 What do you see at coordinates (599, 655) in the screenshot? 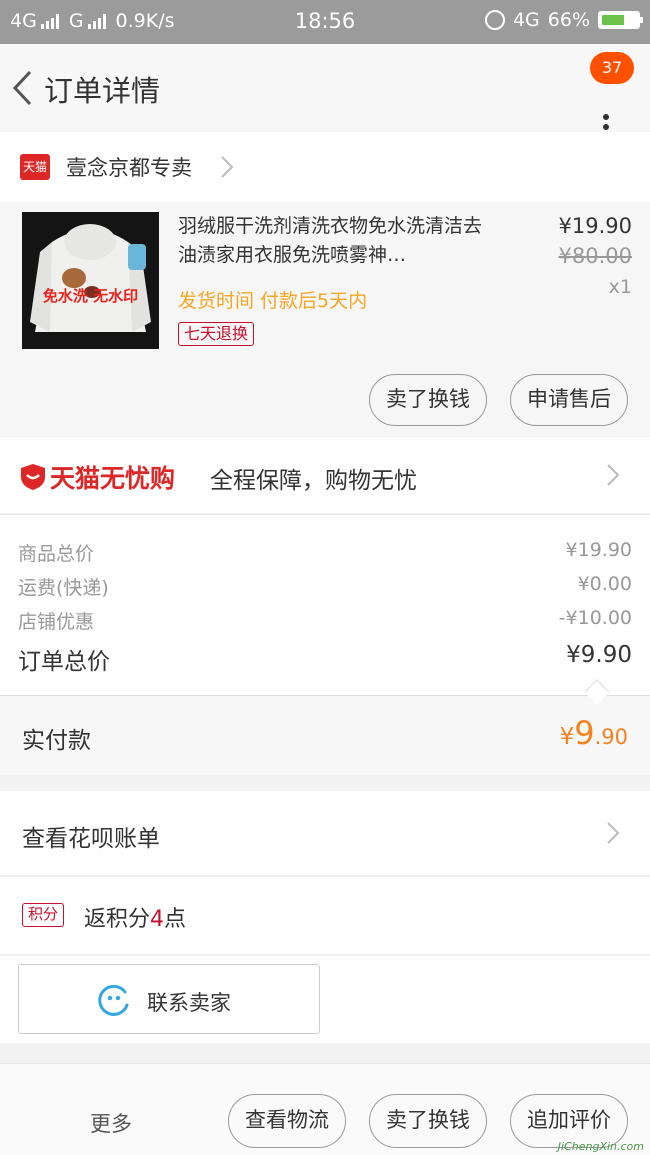
I see `order-total-value: ¥9.90` at bounding box center [599, 655].